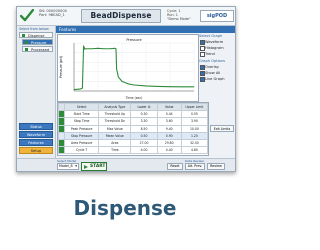 The image size is (320, 250). Describe the element at coordinates (214, 48) in the screenshot. I see `graph-option-label: Histogram` at that location.